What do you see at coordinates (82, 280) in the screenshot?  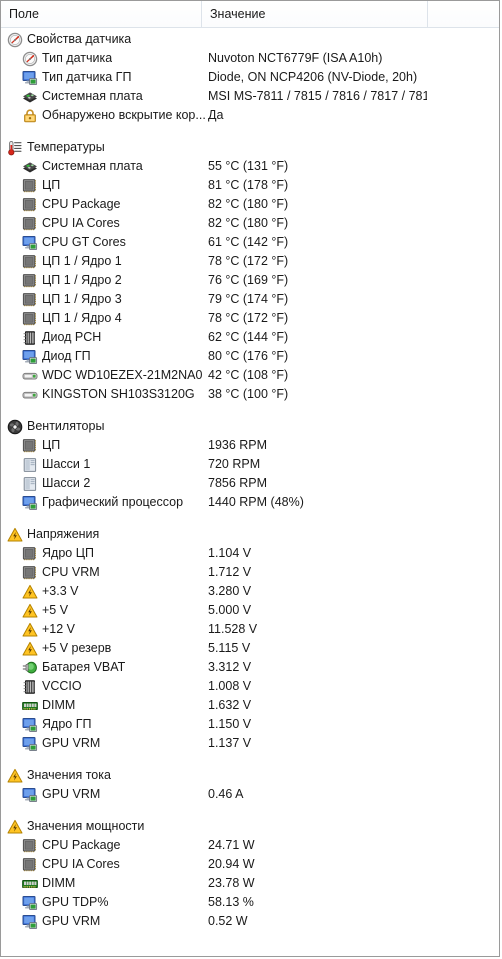 I see `sensor-label: ЦП 1 / Ядро 2` at bounding box center [82, 280].